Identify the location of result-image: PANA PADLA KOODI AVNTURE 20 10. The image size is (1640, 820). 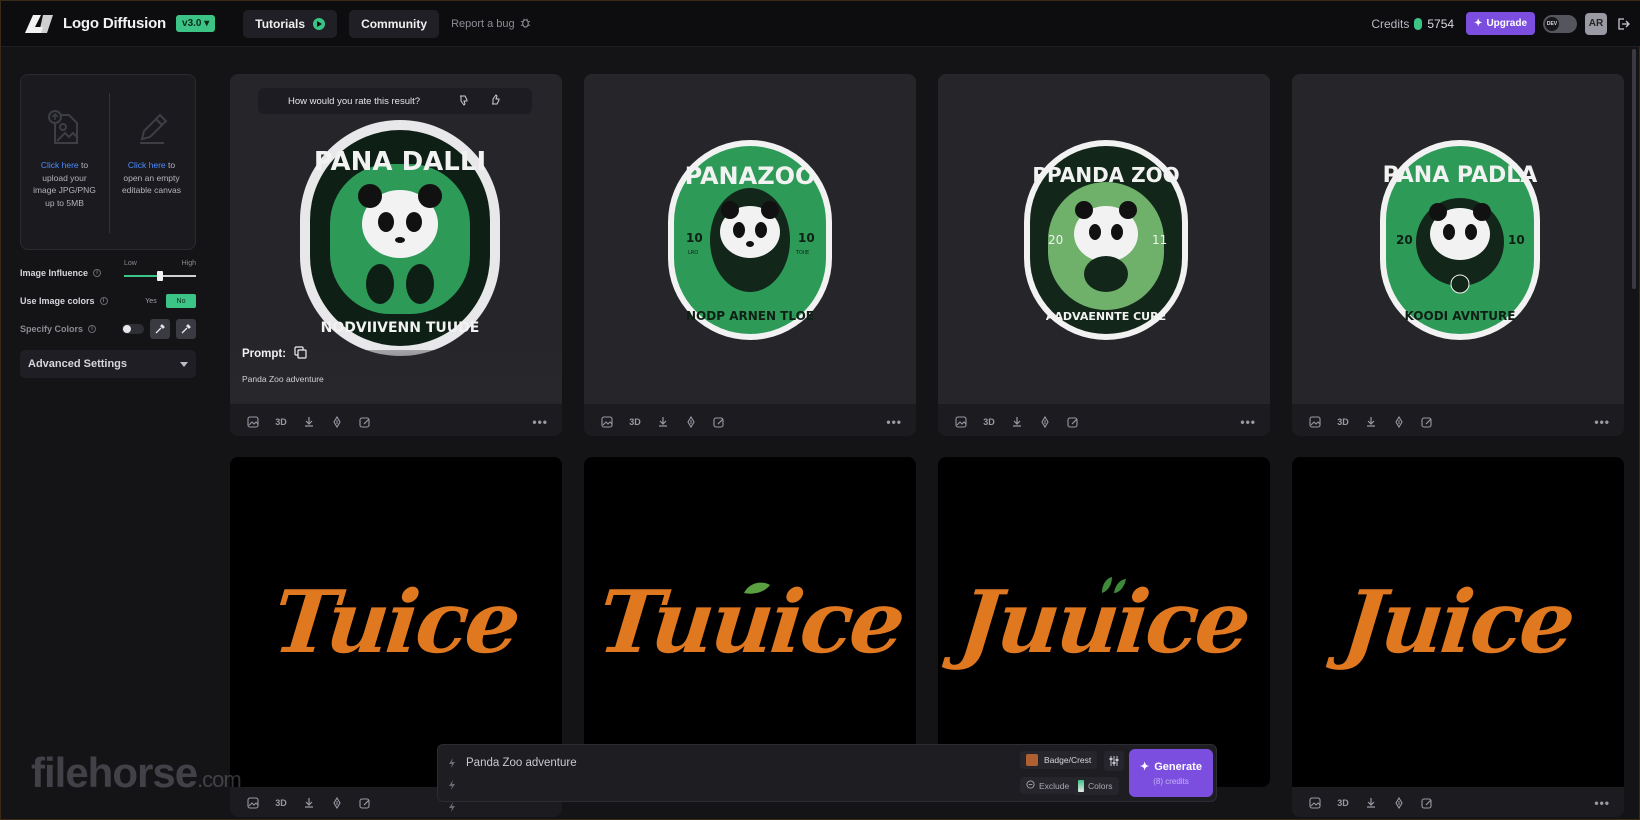
(1458, 239).